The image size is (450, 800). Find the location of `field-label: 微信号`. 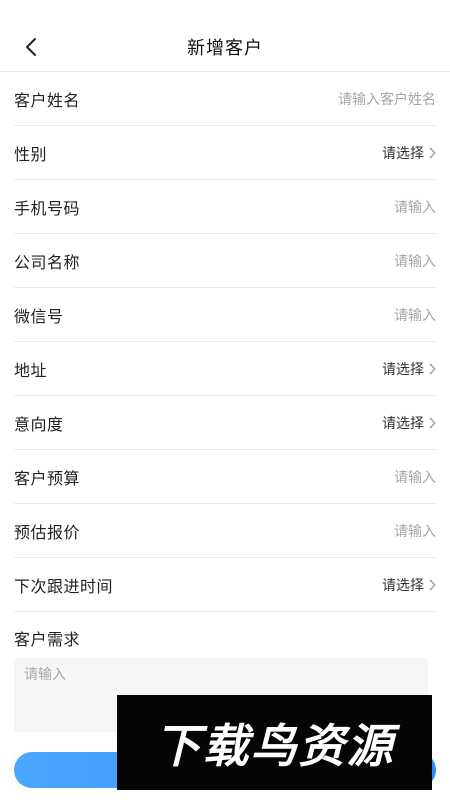

field-label: 微信号 is located at coordinates (39, 316).